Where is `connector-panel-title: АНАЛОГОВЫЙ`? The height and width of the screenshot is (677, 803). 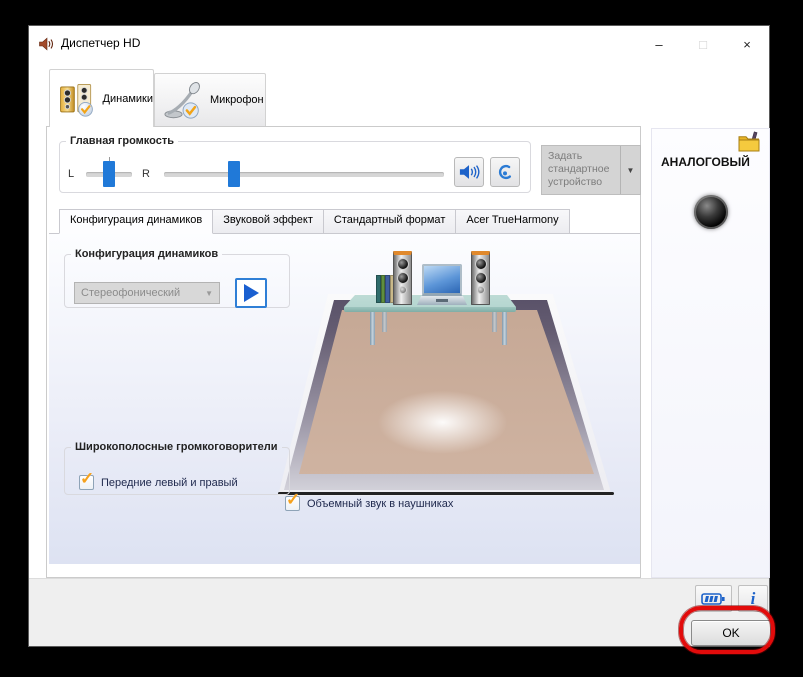
connector-panel-title: АНАЛОГОВЫЙ is located at coordinates (705, 162).